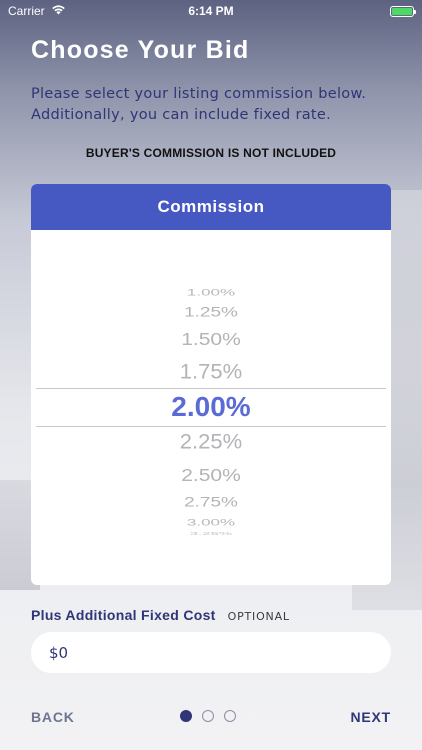  What do you see at coordinates (211, 312) in the screenshot?
I see `picker-option: 1.25%` at bounding box center [211, 312].